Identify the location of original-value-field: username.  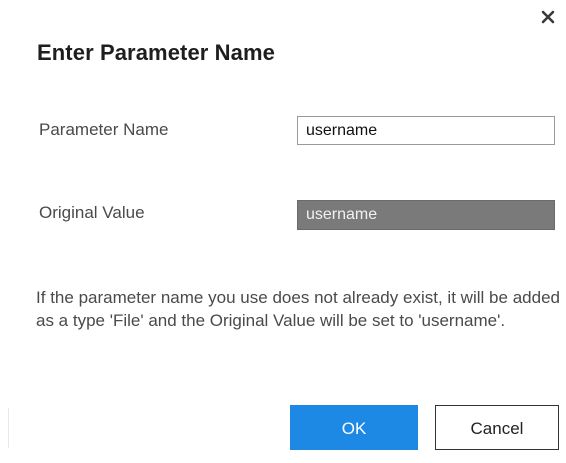
(426, 215).